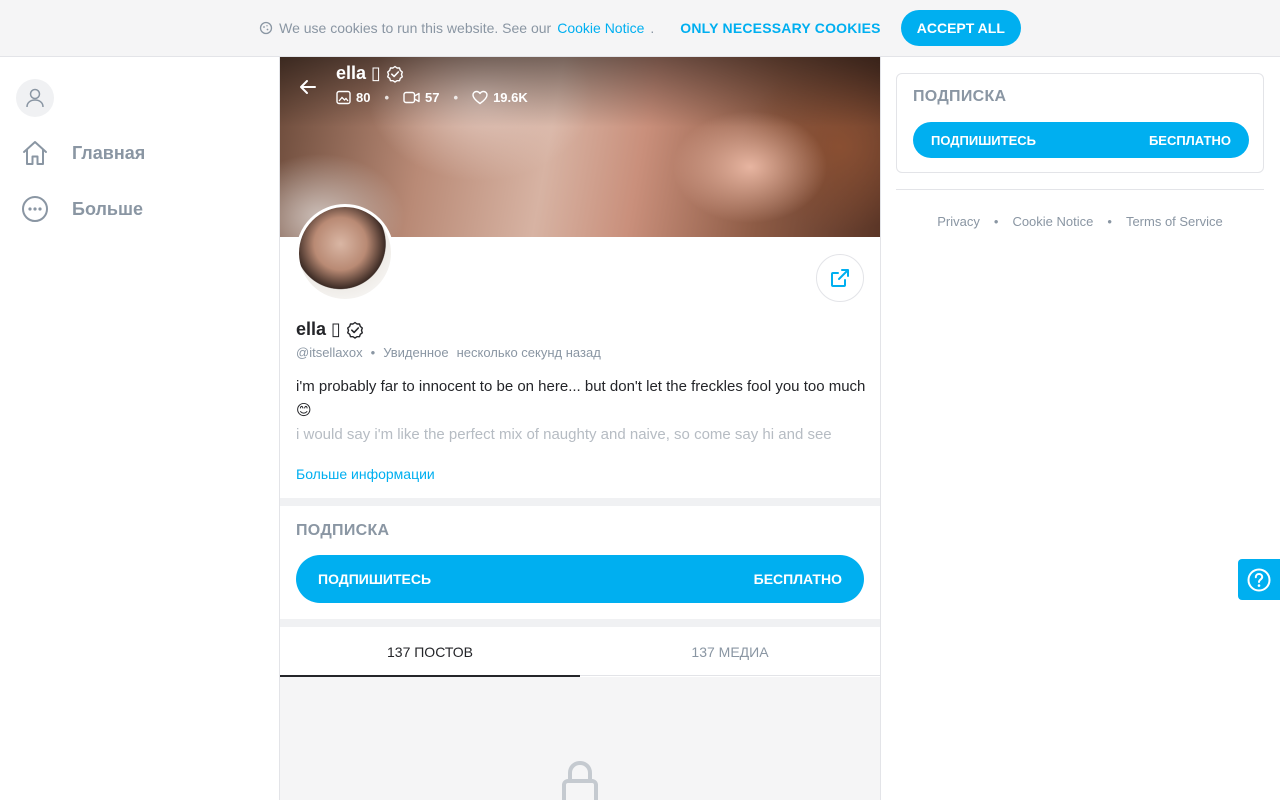  What do you see at coordinates (480, 97) in the screenshot?
I see `heart-icon` at bounding box center [480, 97].